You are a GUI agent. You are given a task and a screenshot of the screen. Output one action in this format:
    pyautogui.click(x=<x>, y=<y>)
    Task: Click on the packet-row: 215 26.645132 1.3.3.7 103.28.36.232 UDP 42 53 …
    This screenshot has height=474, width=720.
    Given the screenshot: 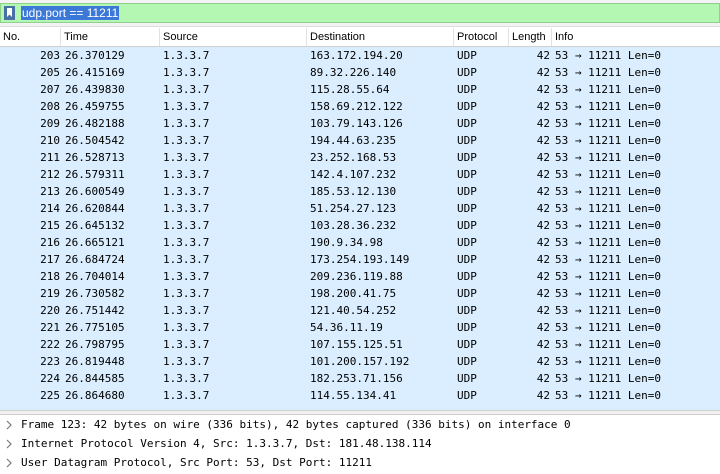 What is the action you would take?
    pyautogui.click(x=360, y=225)
    